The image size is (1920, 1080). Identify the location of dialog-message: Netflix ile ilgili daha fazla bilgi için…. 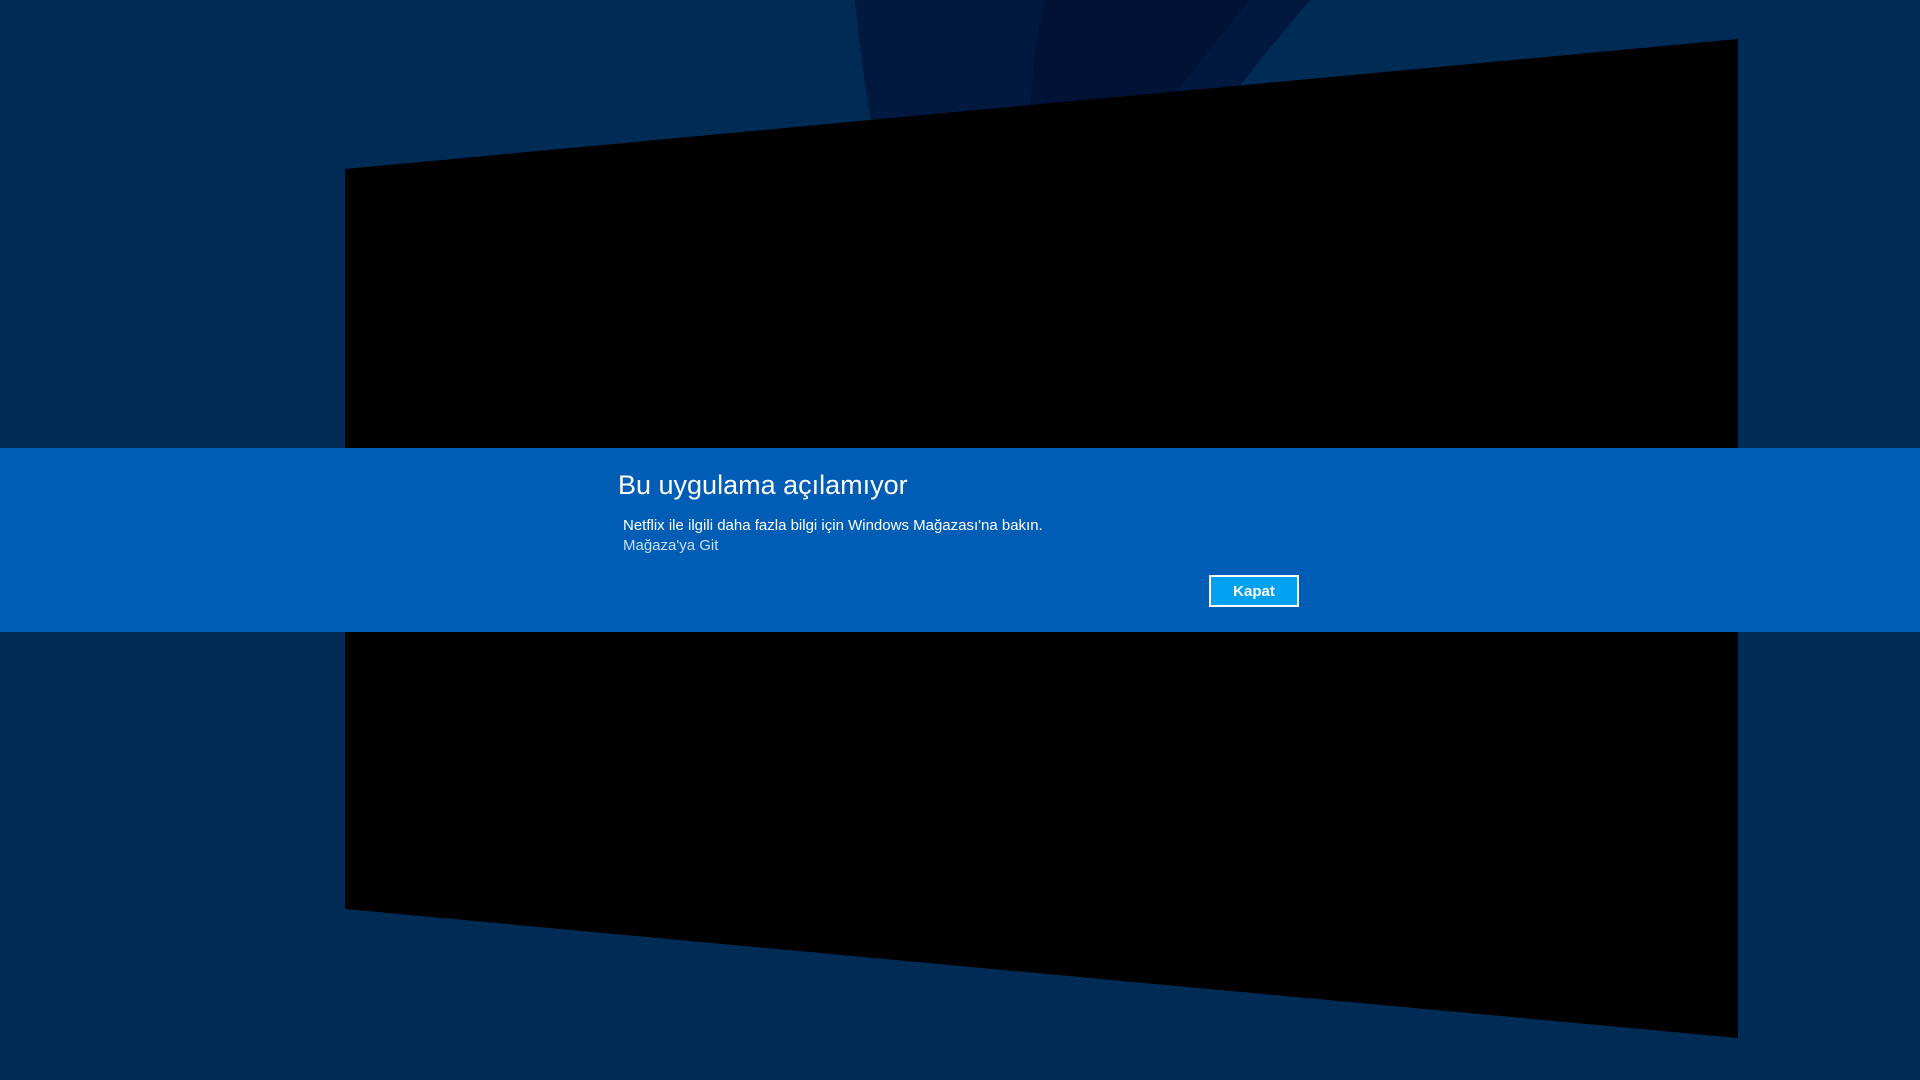
(833, 525).